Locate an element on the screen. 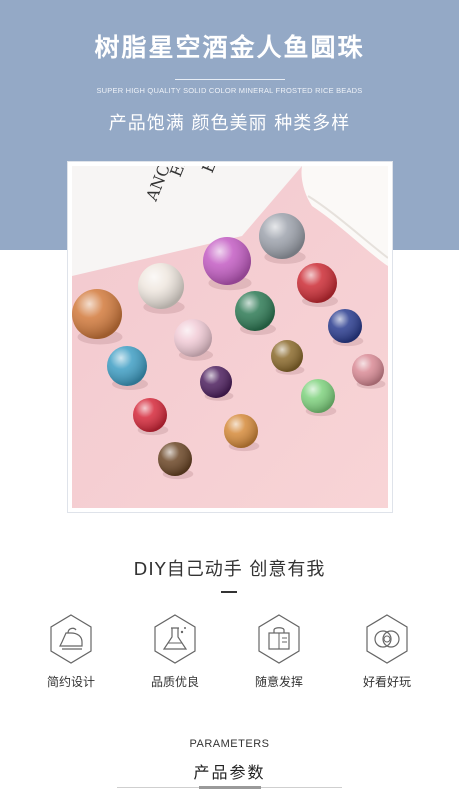 The height and width of the screenshot is (800, 459). feature-item-quality: 品质优良 is located at coordinates (175, 651).